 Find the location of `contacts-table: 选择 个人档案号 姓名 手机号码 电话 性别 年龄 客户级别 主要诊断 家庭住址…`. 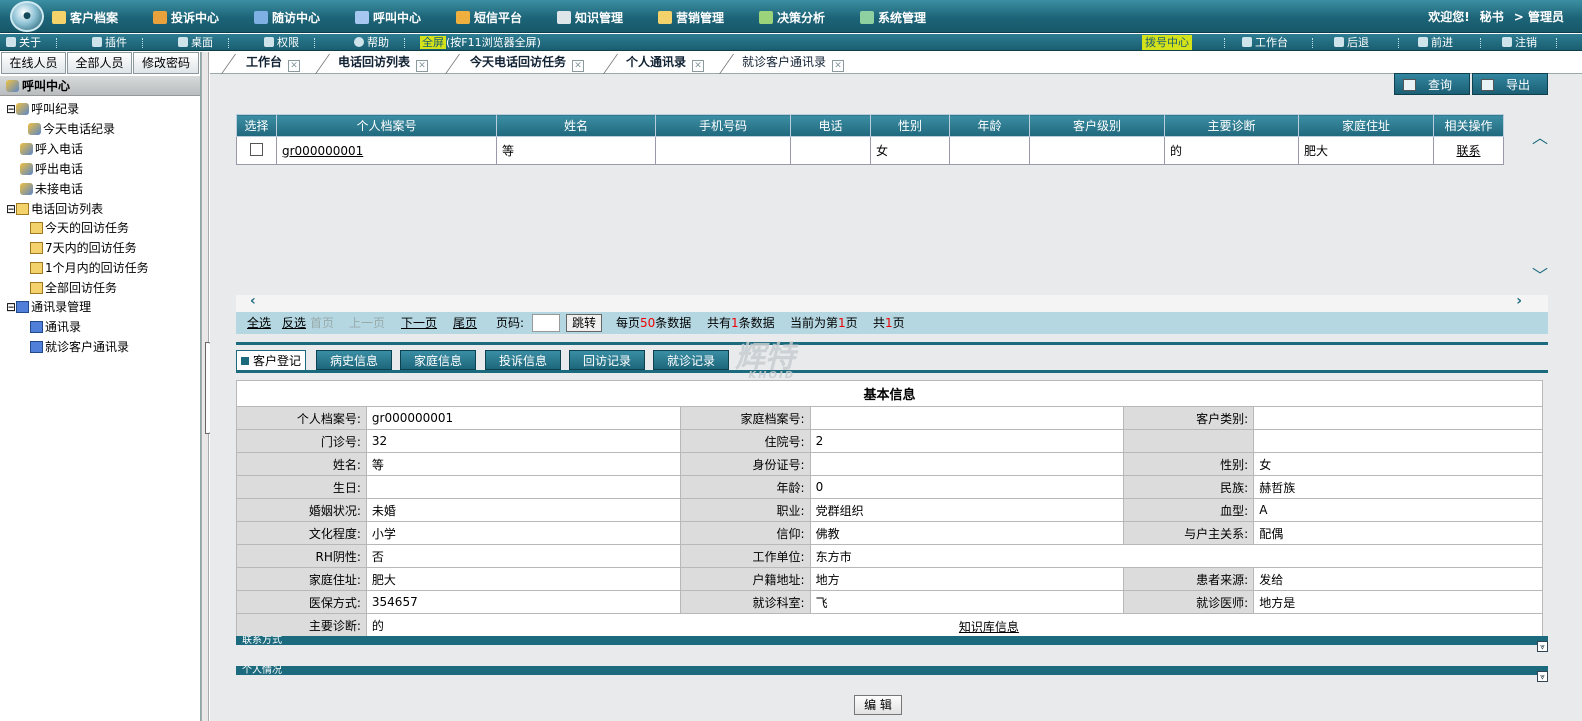

contacts-table: 选择 个人档案号 姓名 手机号码 电话 性别 年龄 客户级别 主要诊断 家庭住址… is located at coordinates (870, 139).